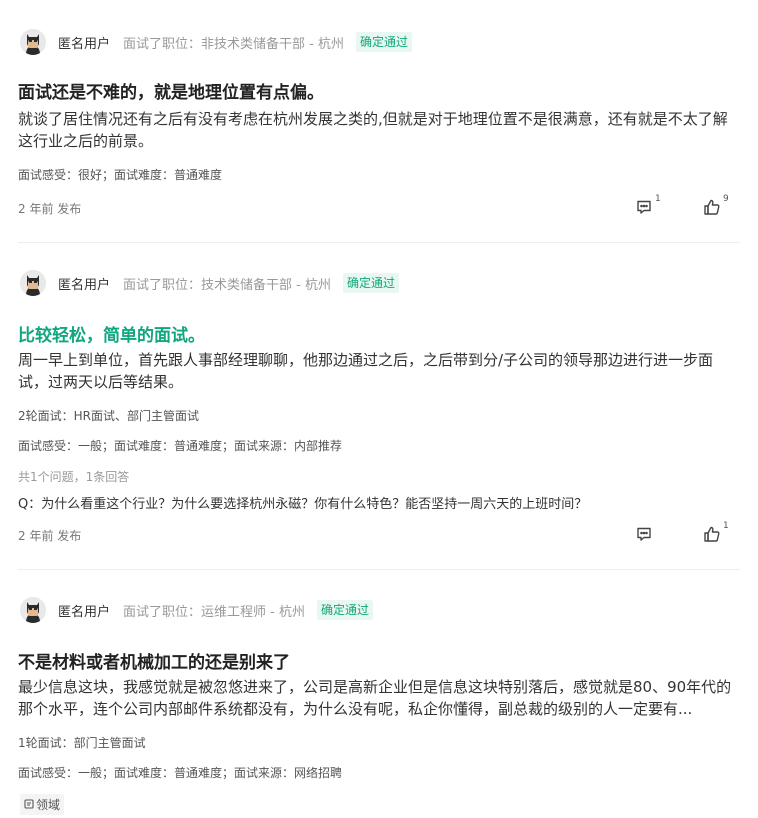 This screenshot has width=758, height=818. Describe the element at coordinates (214, 610) in the screenshot. I see `job-position: 面试了职位：运维工程师 - 杭州` at that location.